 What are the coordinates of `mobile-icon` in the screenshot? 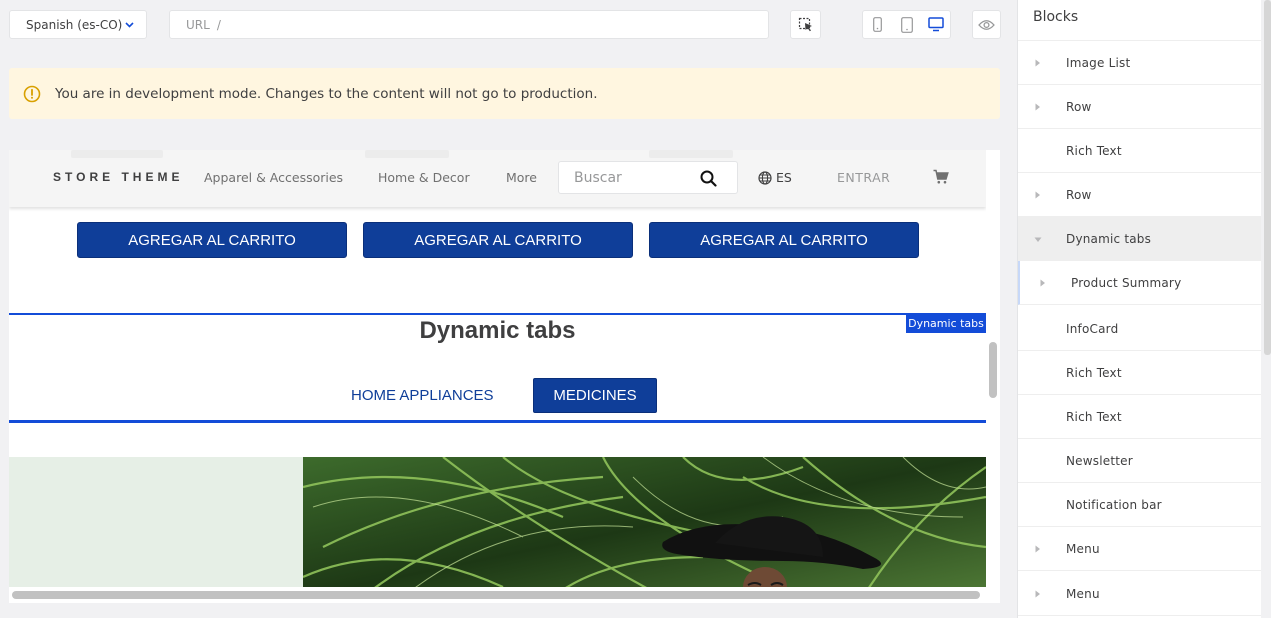 It's located at (877, 24).